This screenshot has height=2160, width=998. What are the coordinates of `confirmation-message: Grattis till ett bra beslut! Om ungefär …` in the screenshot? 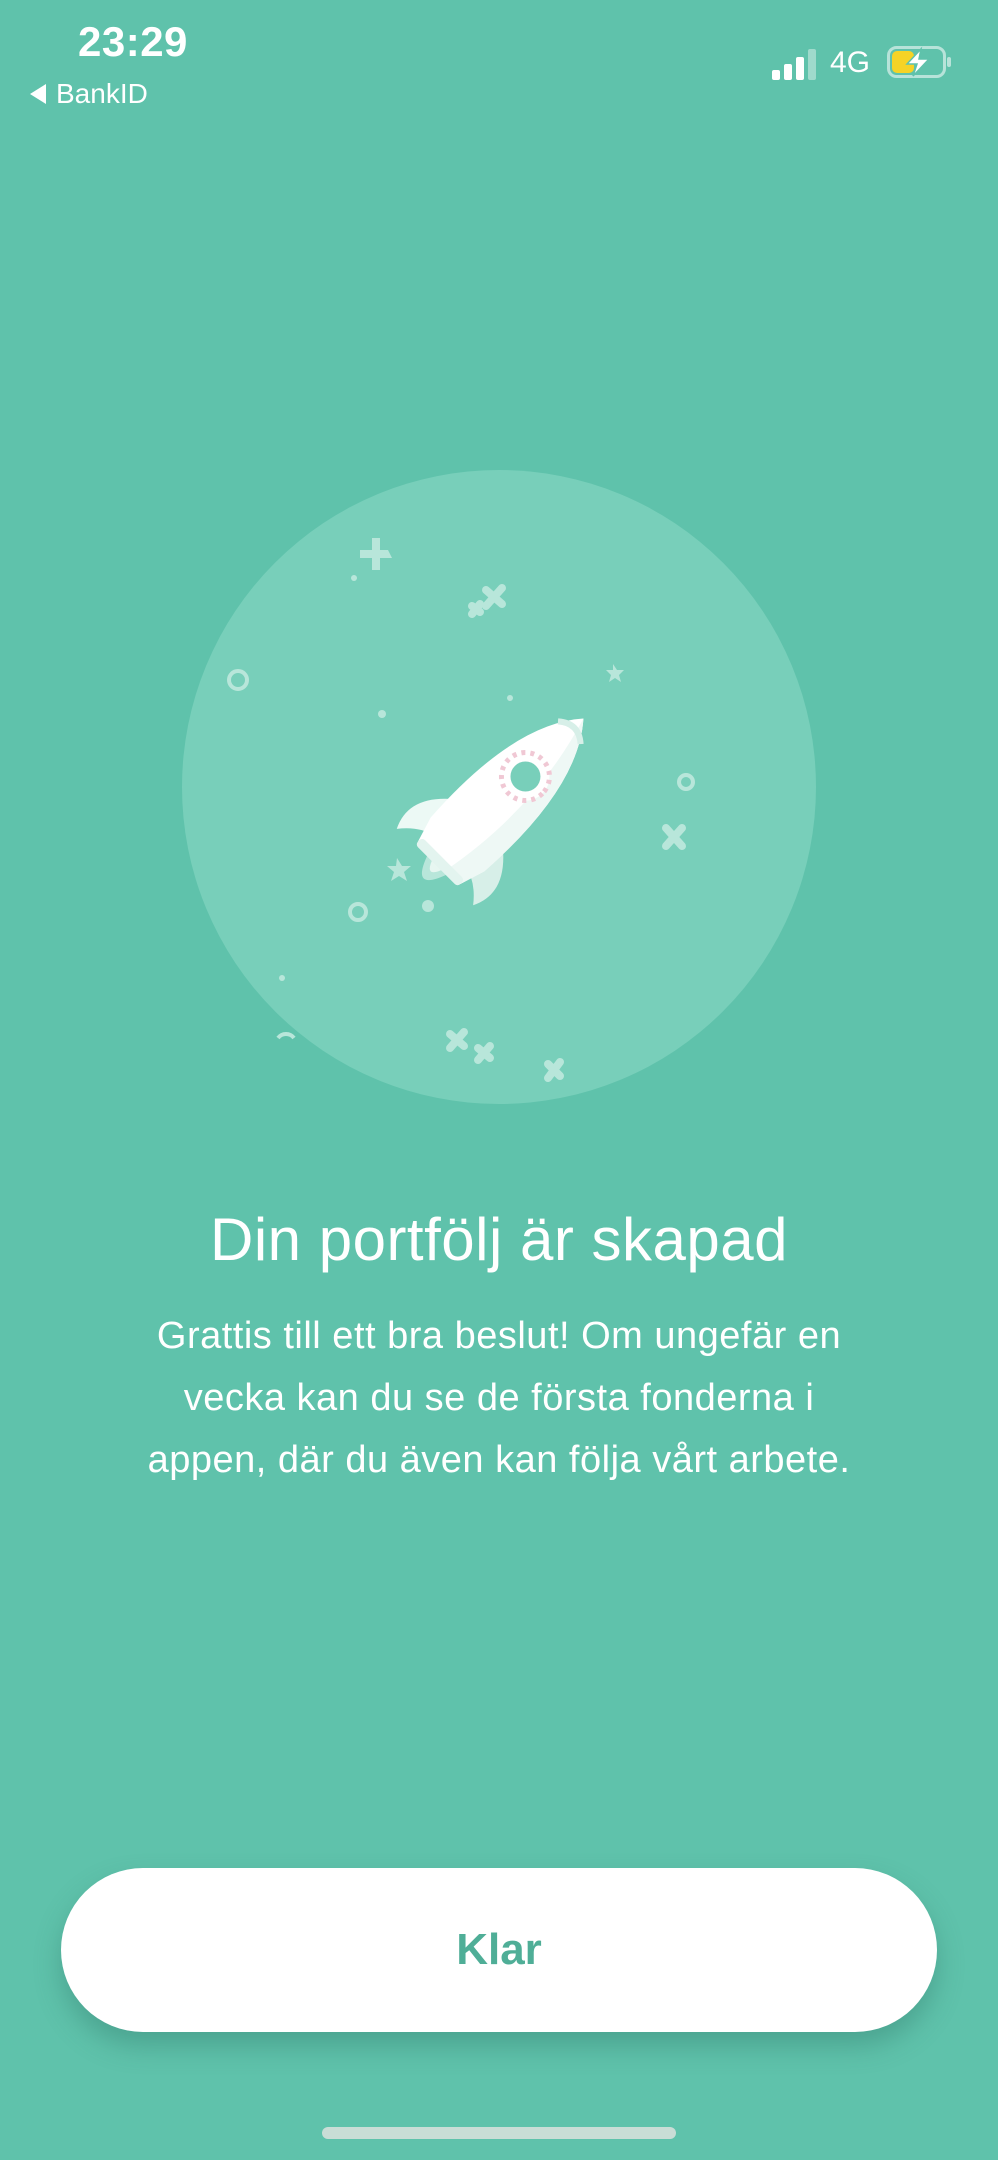 It's located at (499, 1398).